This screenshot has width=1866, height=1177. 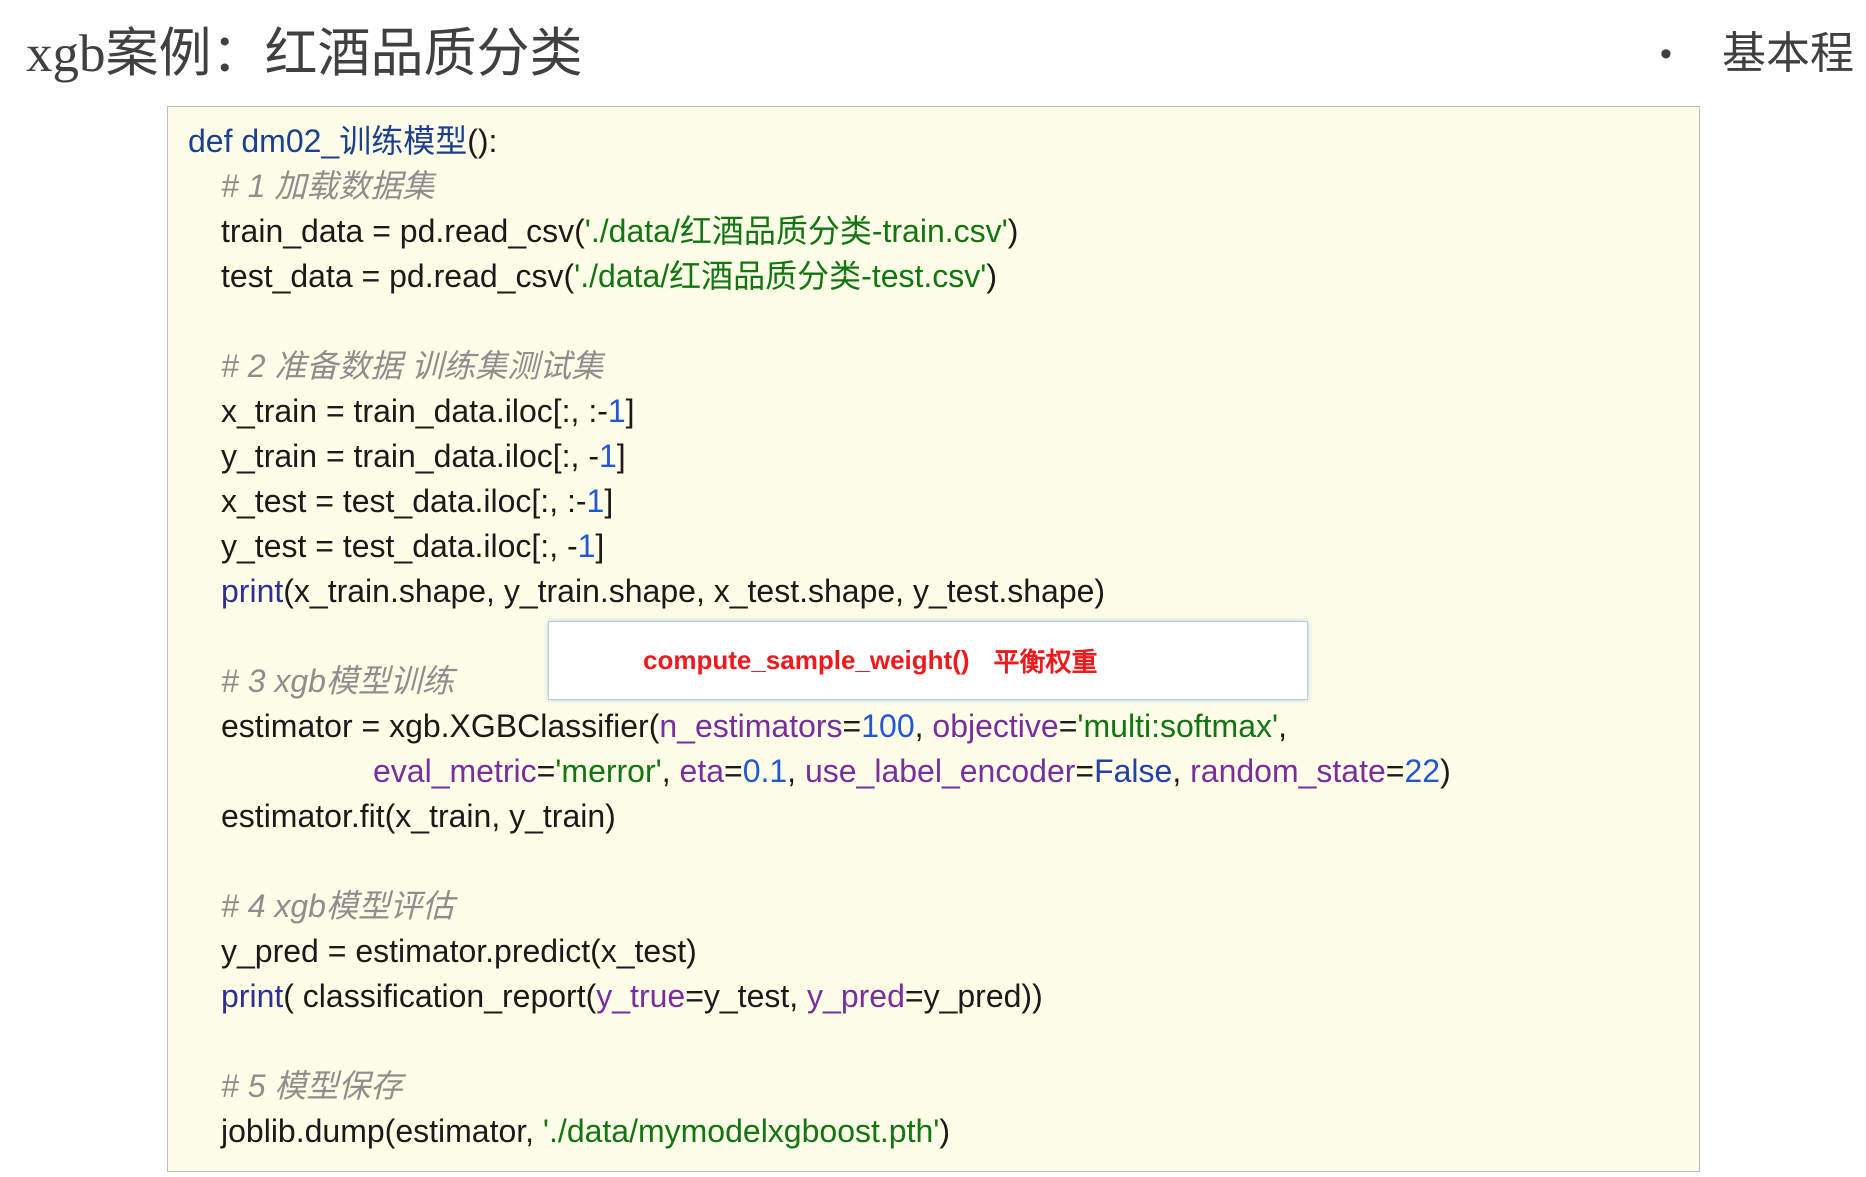 I want to click on code-line: # 4 xgb模型评估, so click(x=943, y=906).